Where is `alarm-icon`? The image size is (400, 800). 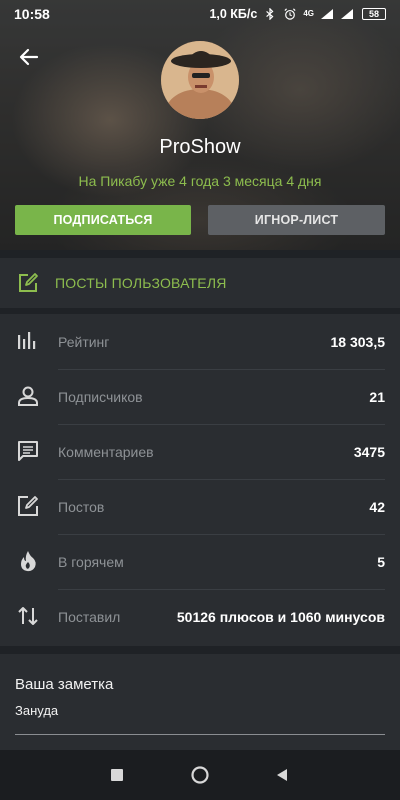
alarm-icon is located at coordinates (290, 14).